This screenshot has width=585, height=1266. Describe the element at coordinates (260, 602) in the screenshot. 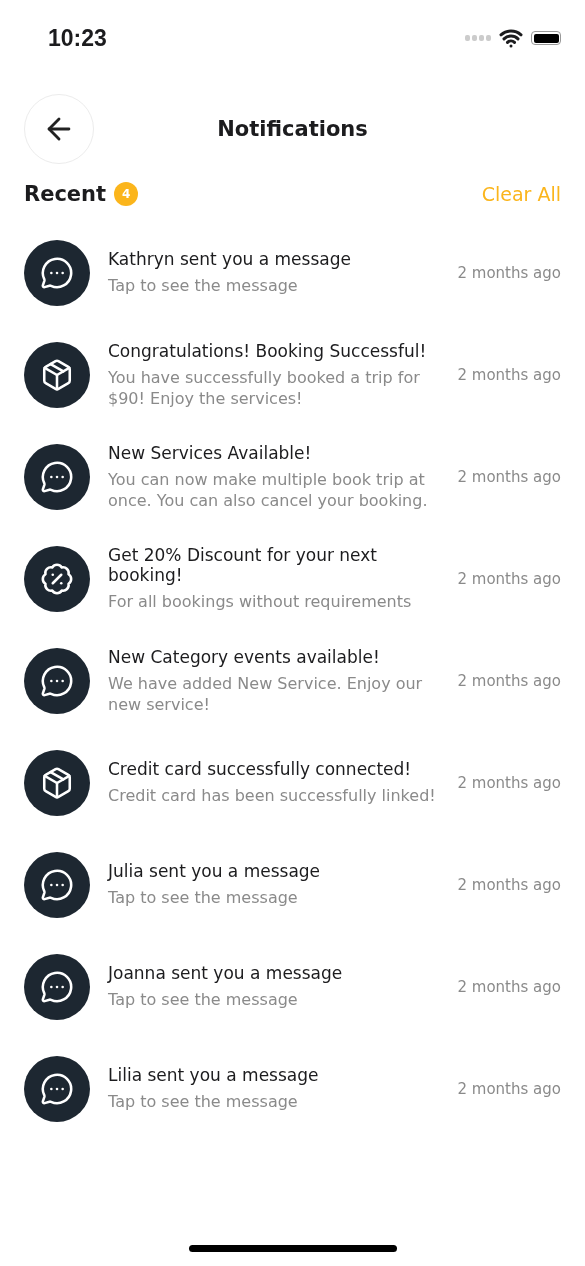

I see `notification-text: For all bookings without requirements` at that location.